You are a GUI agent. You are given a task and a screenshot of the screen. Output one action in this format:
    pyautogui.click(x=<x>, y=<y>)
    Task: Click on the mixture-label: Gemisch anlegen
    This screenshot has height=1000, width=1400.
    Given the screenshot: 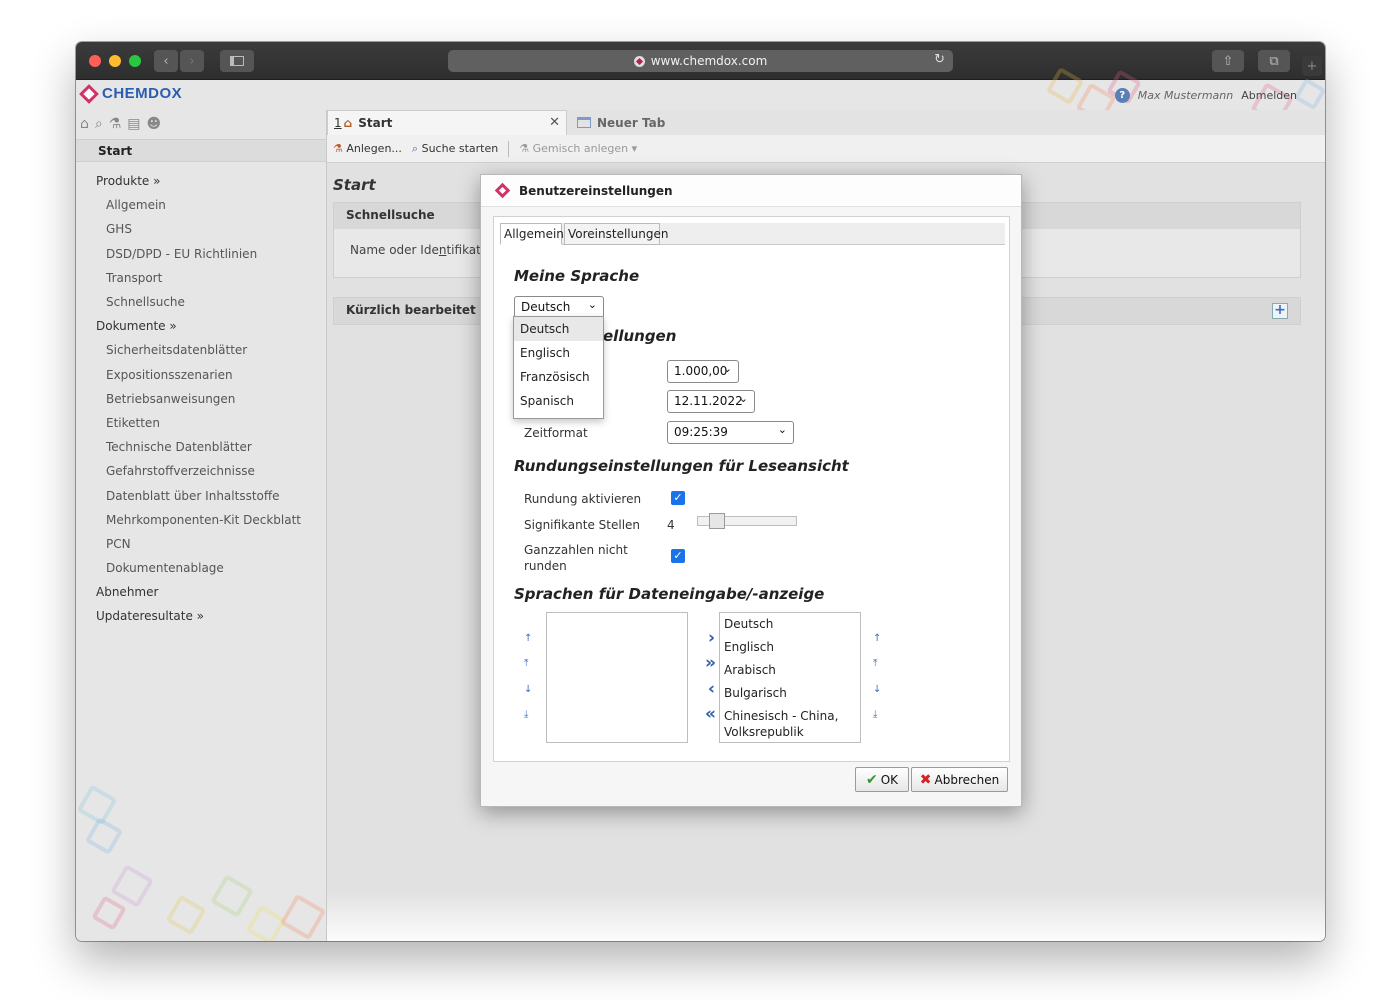 What is the action you would take?
    pyautogui.click(x=580, y=148)
    